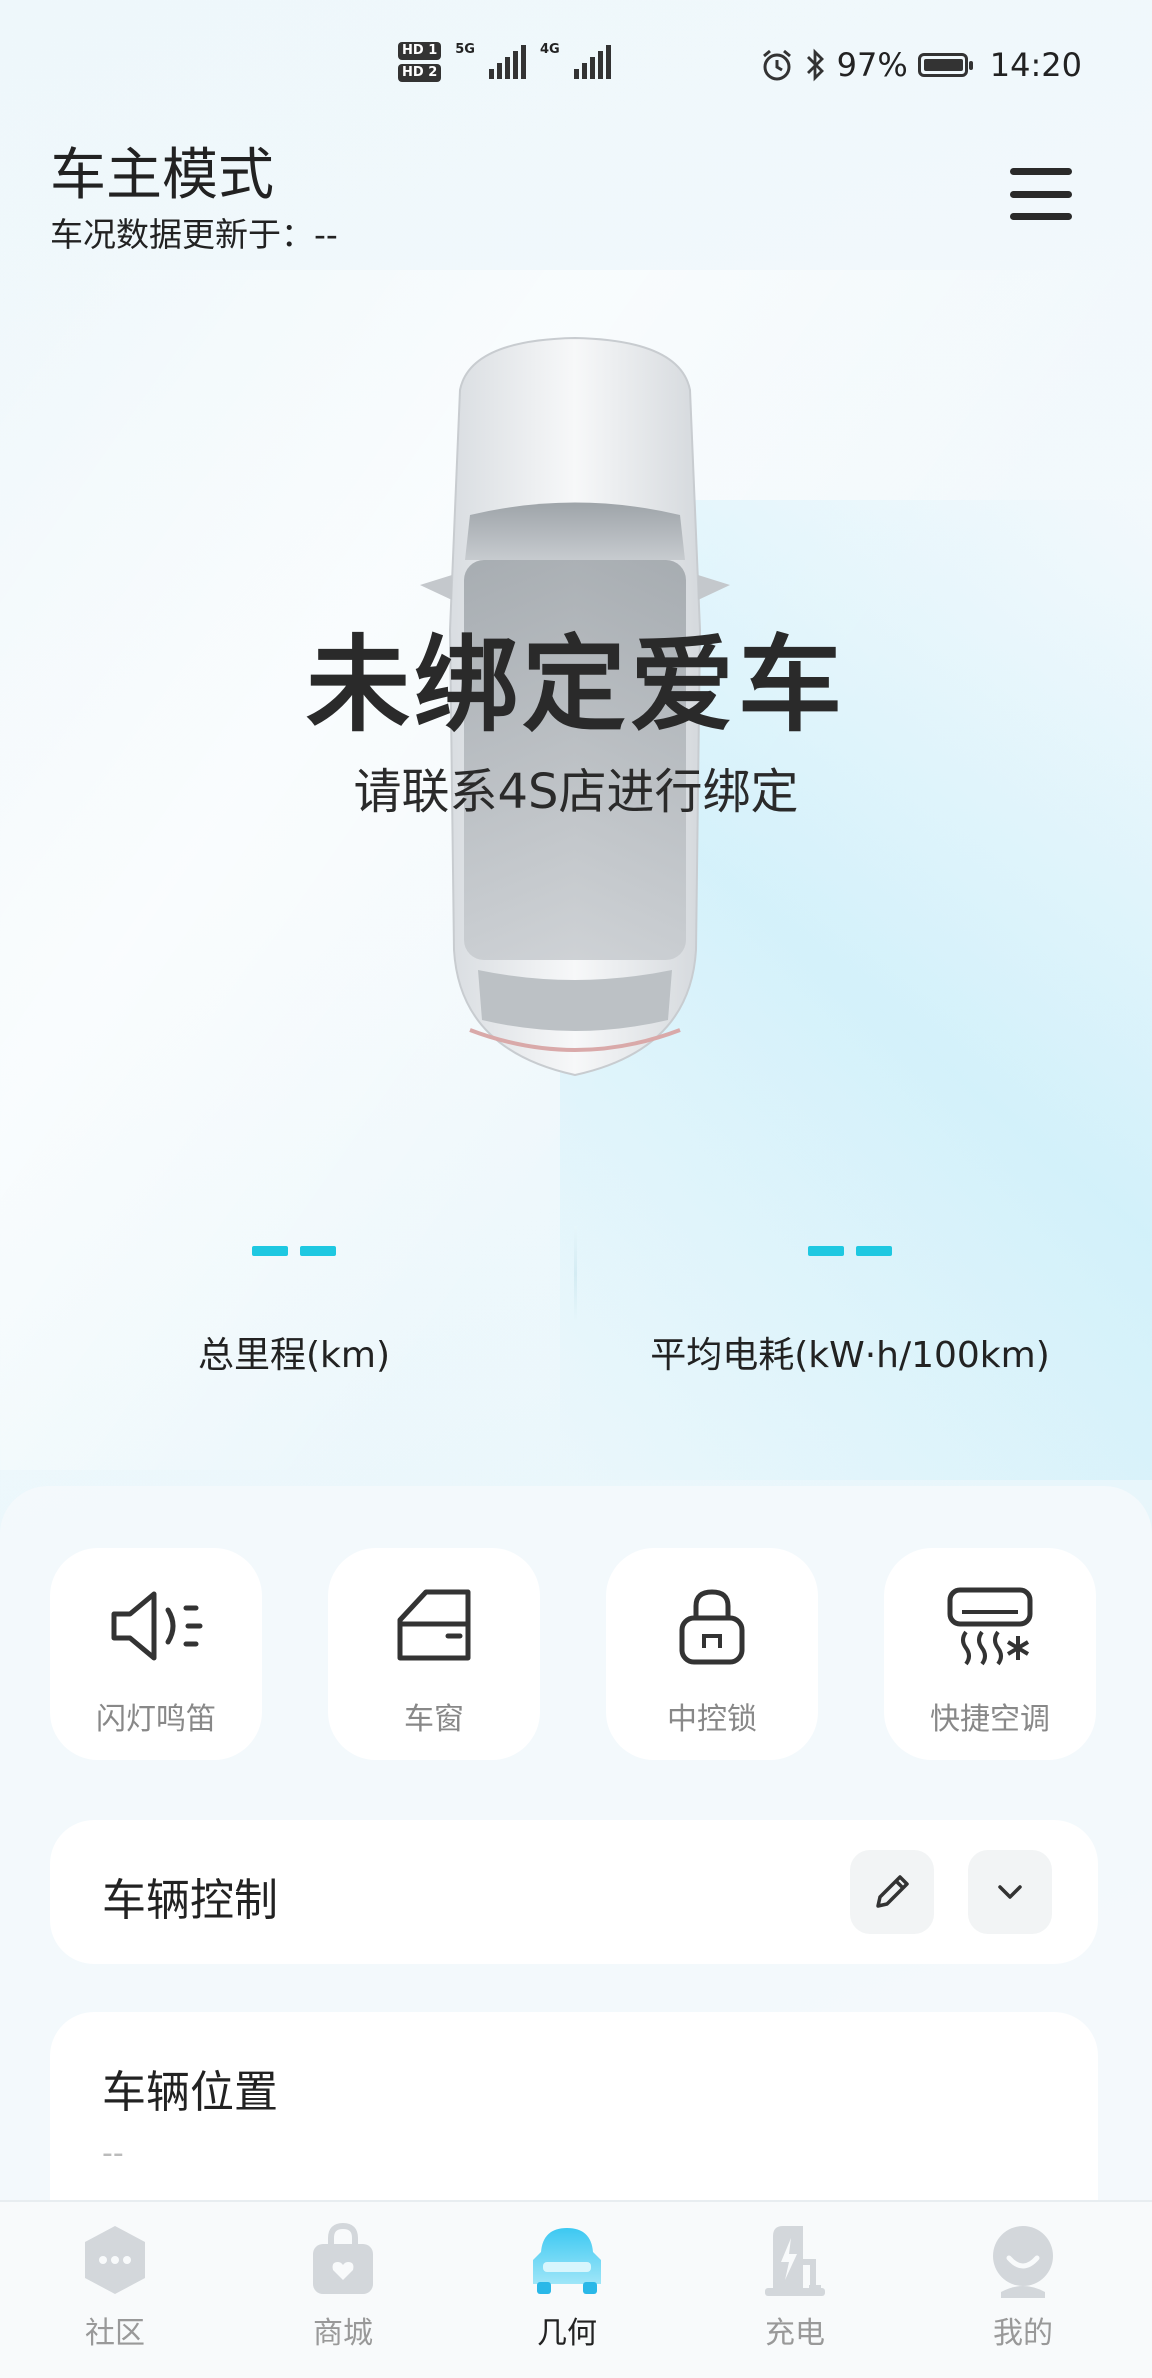  What do you see at coordinates (465, 49) in the screenshot?
I see `network-5g-label: 5G` at bounding box center [465, 49].